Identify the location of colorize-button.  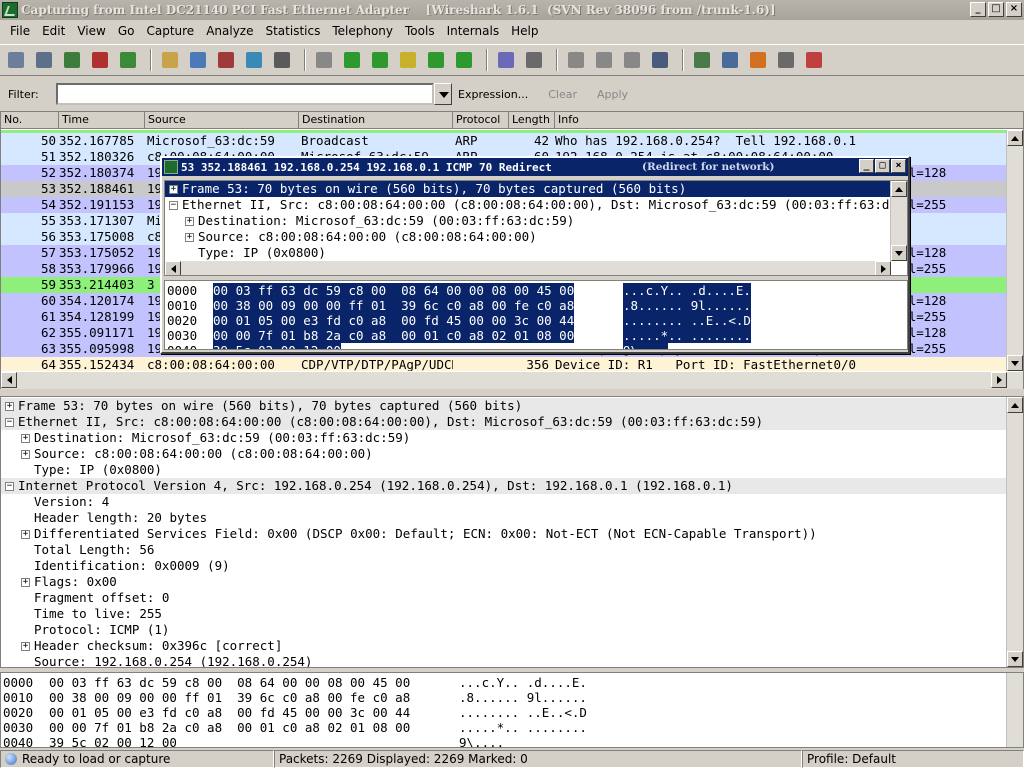
(506, 60).